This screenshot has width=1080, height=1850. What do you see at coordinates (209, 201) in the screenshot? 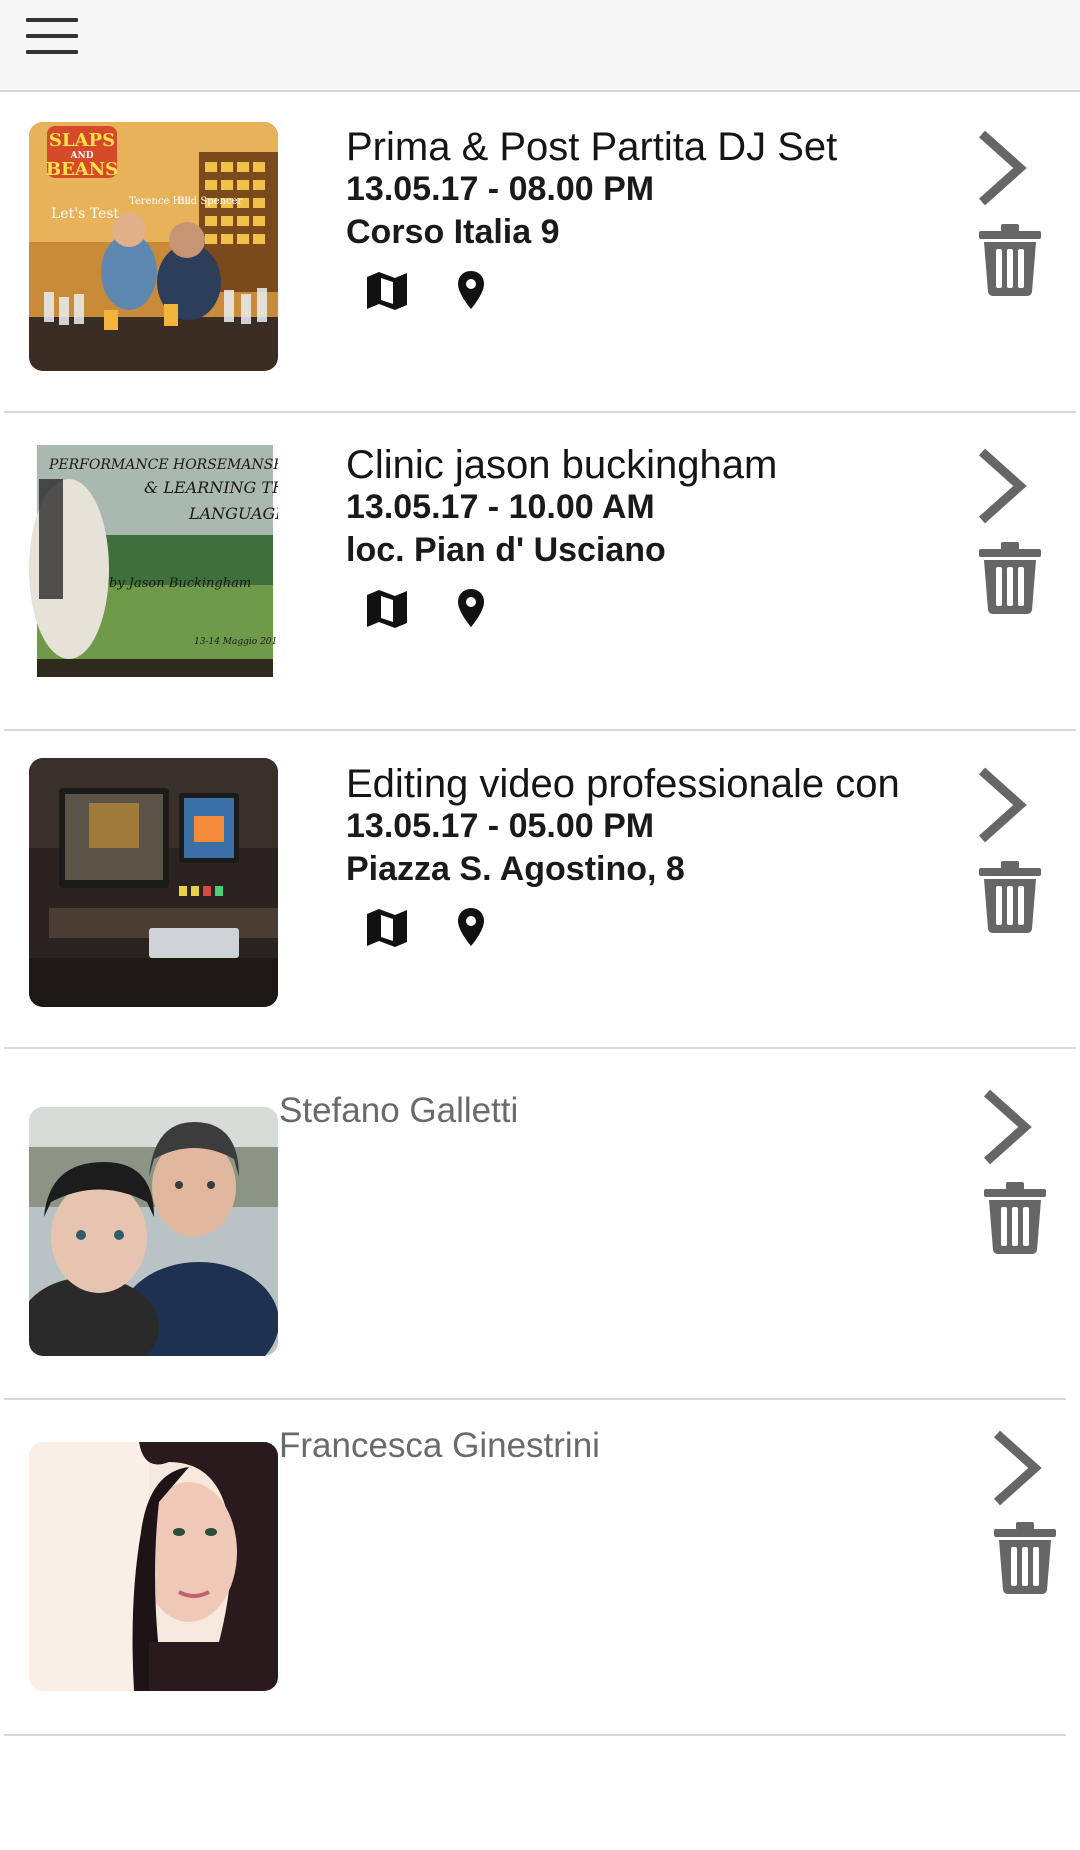
I see `thumbnail-text: Bud Spencer` at bounding box center [209, 201].